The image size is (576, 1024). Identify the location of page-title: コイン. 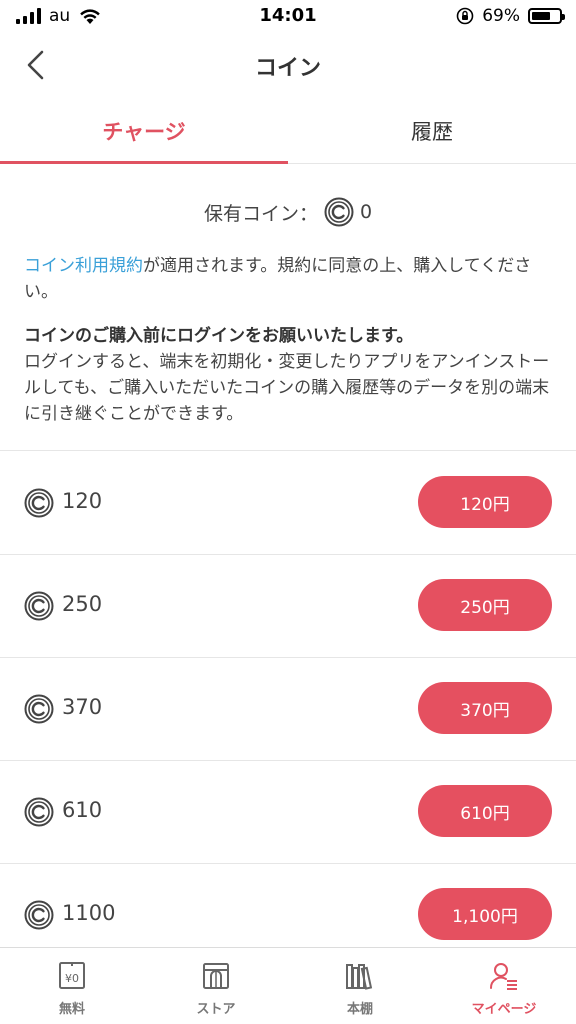
(287, 68).